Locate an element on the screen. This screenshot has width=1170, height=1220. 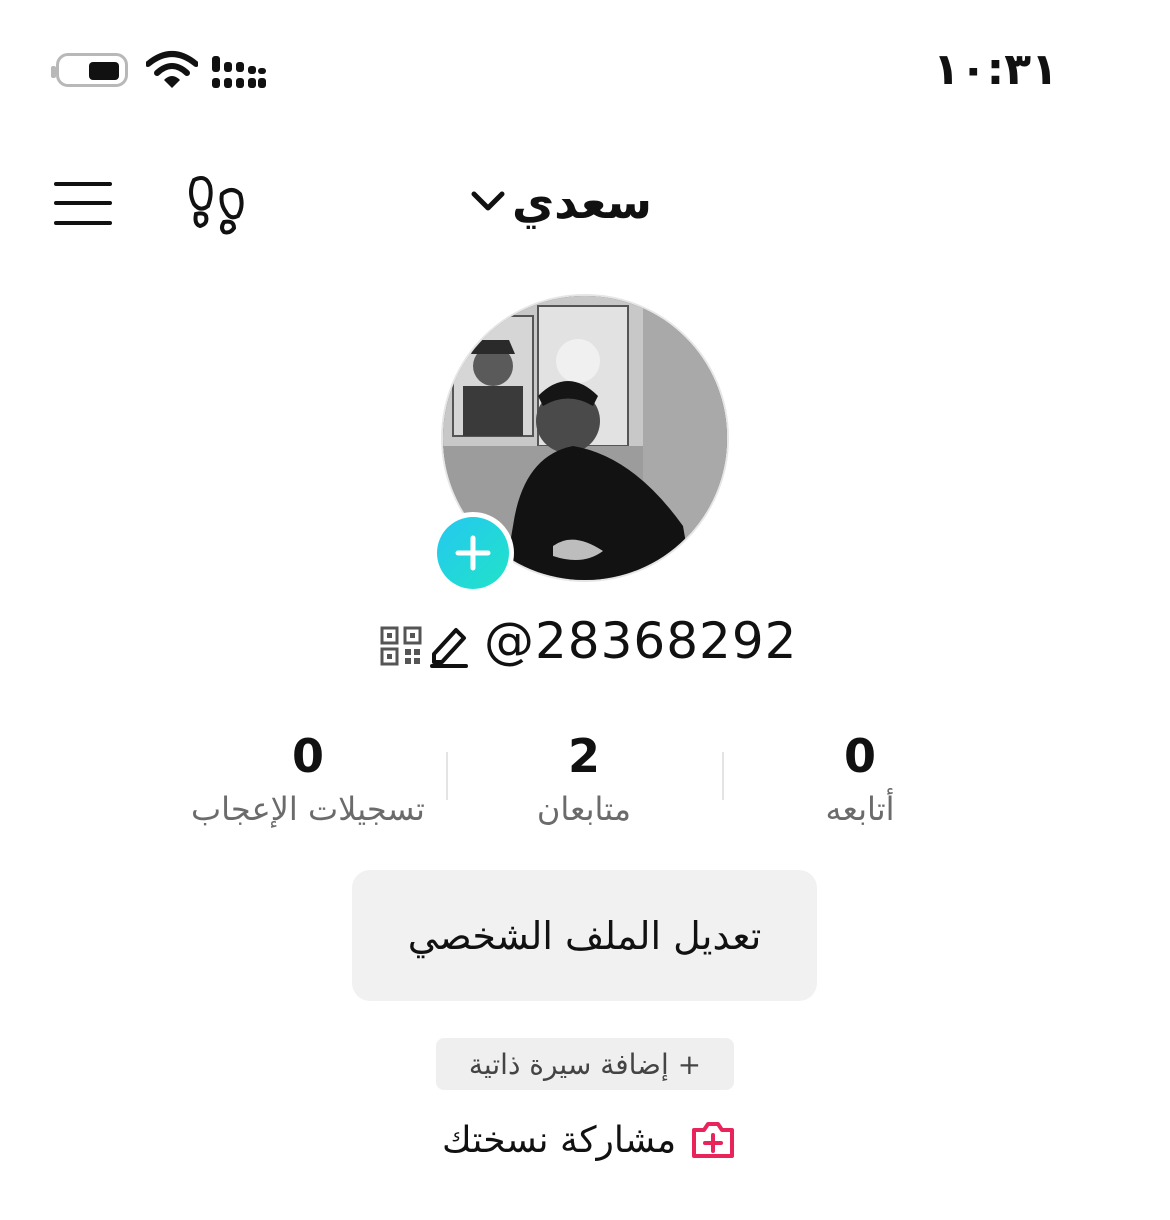
share-copy-button: مشاركة نسختك is located at coordinates (589, 1140).